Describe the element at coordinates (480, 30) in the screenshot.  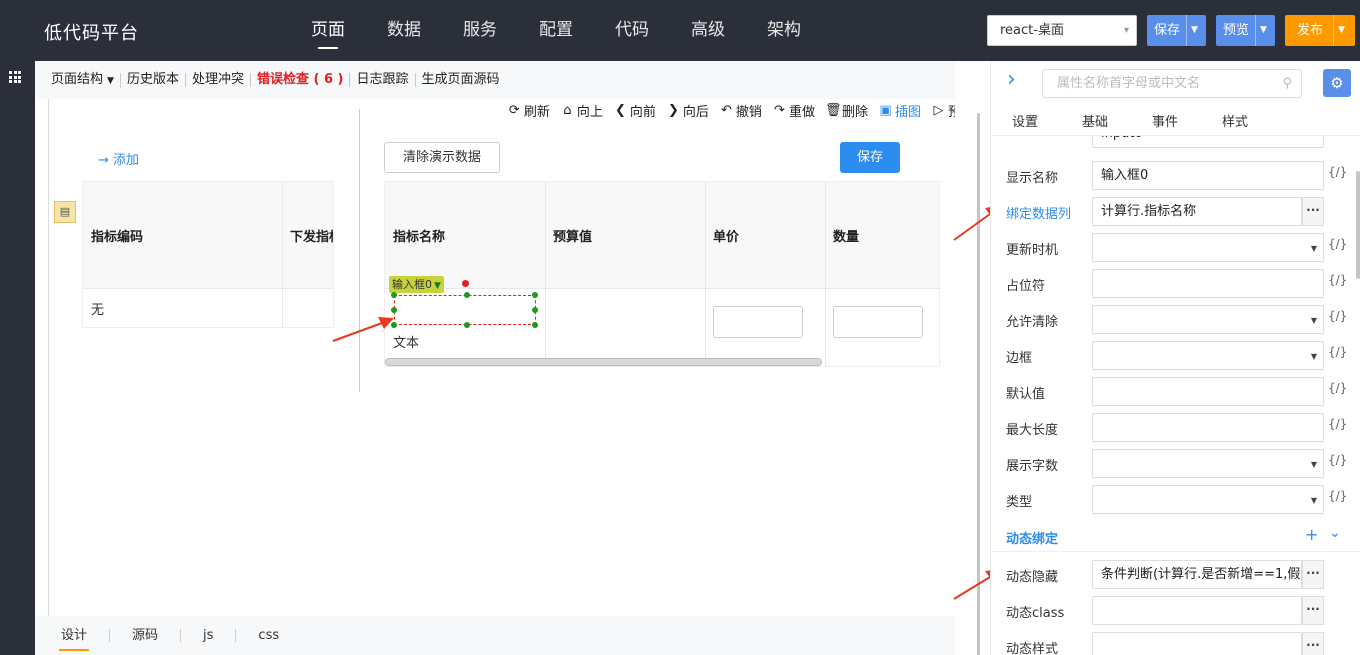
I see `nav-service: 服务` at that location.